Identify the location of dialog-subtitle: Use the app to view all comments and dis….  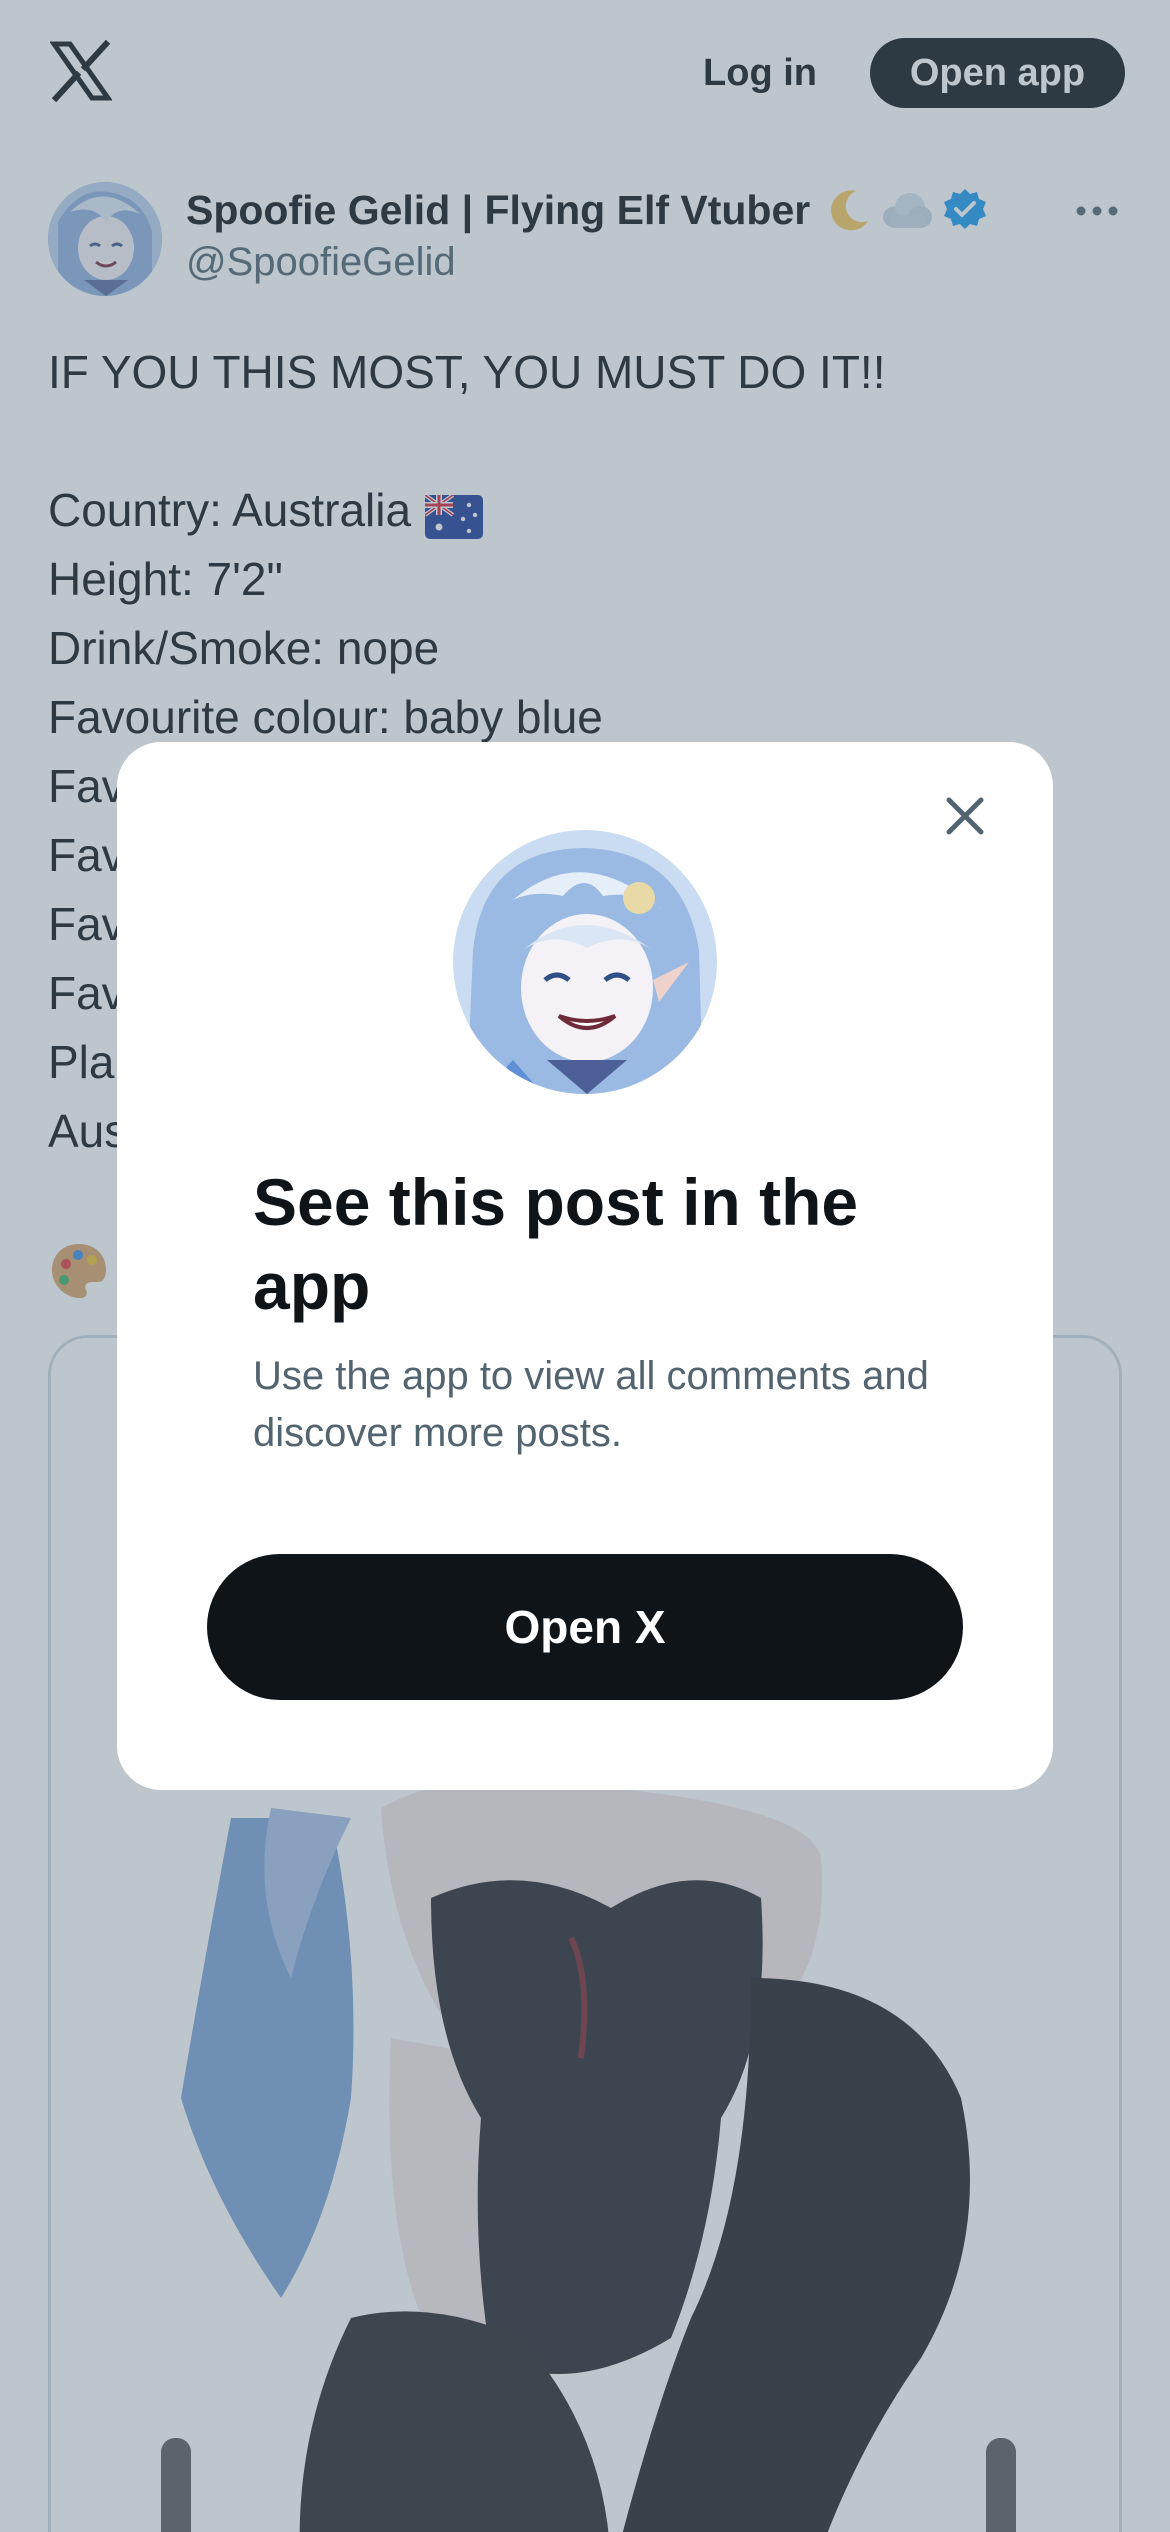
(591, 1404).